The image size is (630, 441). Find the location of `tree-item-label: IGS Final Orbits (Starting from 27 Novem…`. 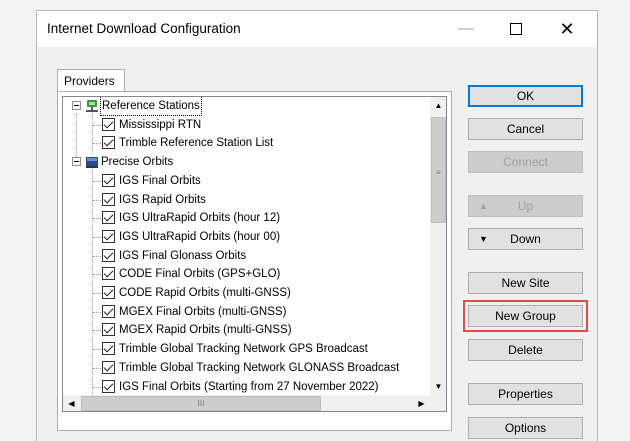

tree-item-label: IGS Final Orbits (Starting from 27 Novem… is located at coordinates (249, 386).